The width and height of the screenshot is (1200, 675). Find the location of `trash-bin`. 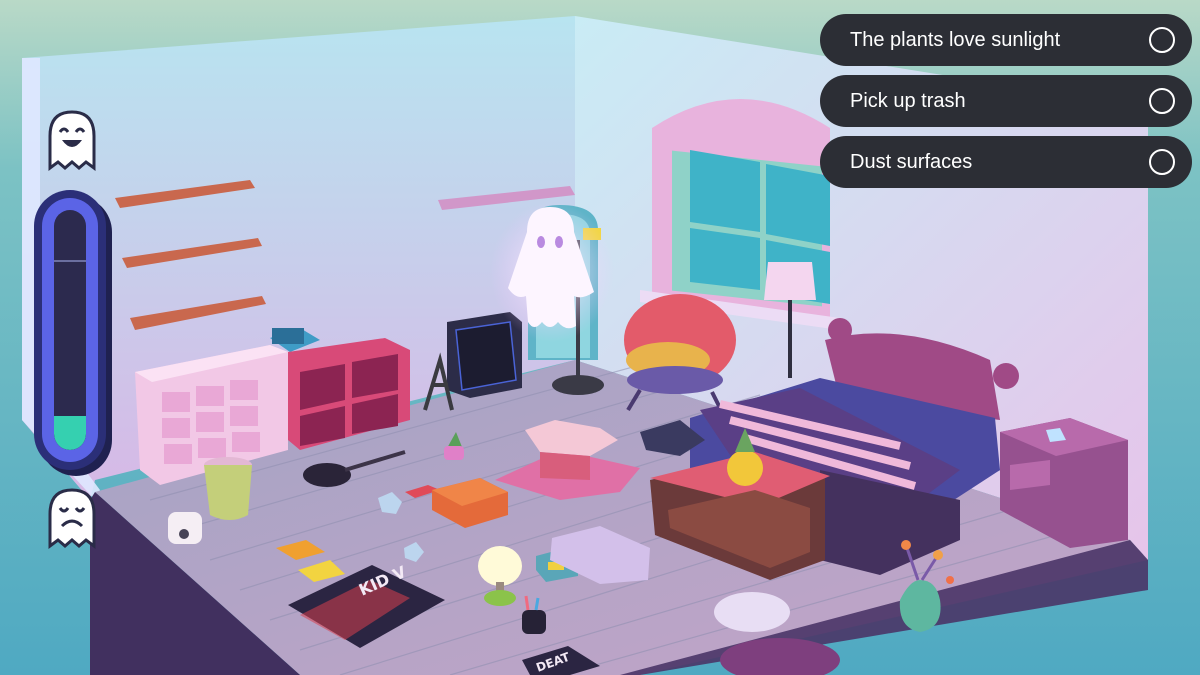

trash-bin is located at coordinates (228, 488).